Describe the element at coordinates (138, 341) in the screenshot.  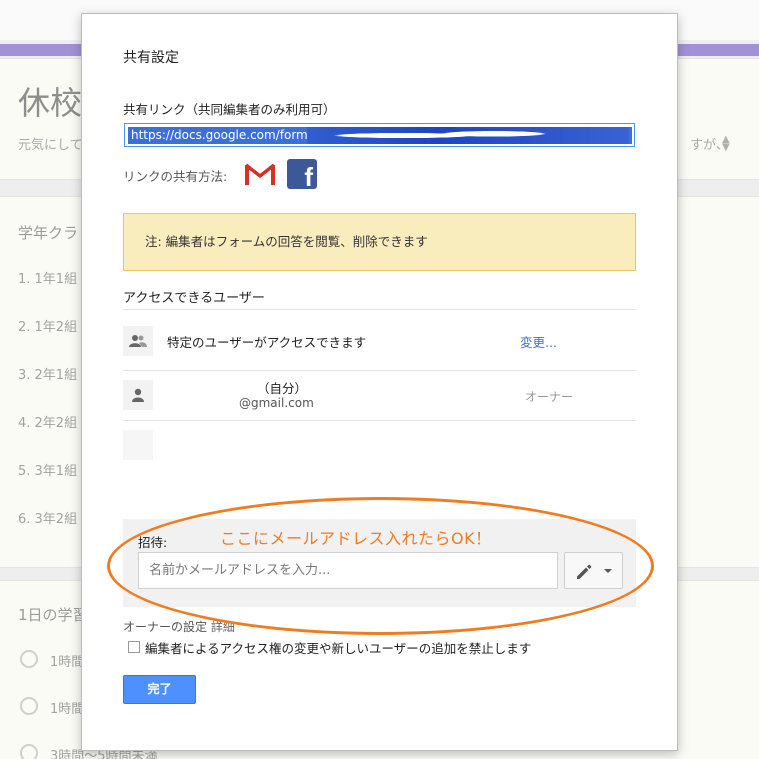
I see `people-icon` at that location.